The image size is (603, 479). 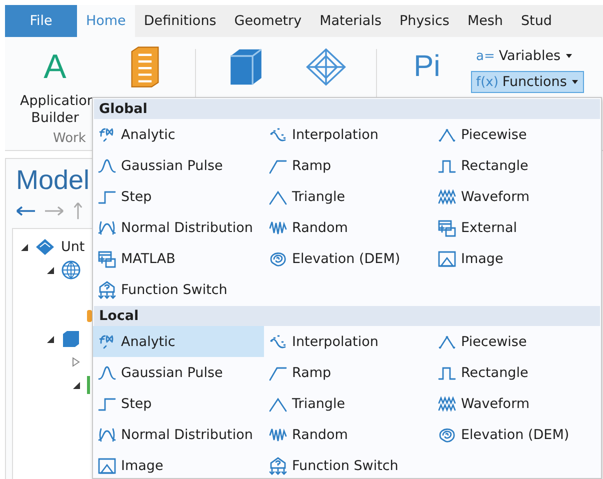 I want to click on ribbon-tab: Home, so click(x=106, y=21).